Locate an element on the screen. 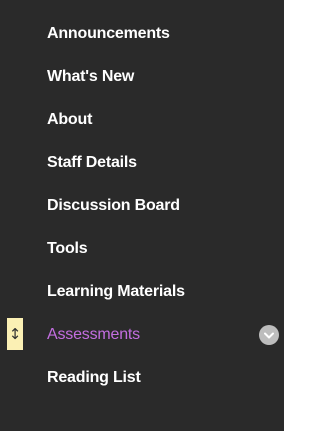  menu-item-label: Learning Materials is located at coordinates (116, 291).